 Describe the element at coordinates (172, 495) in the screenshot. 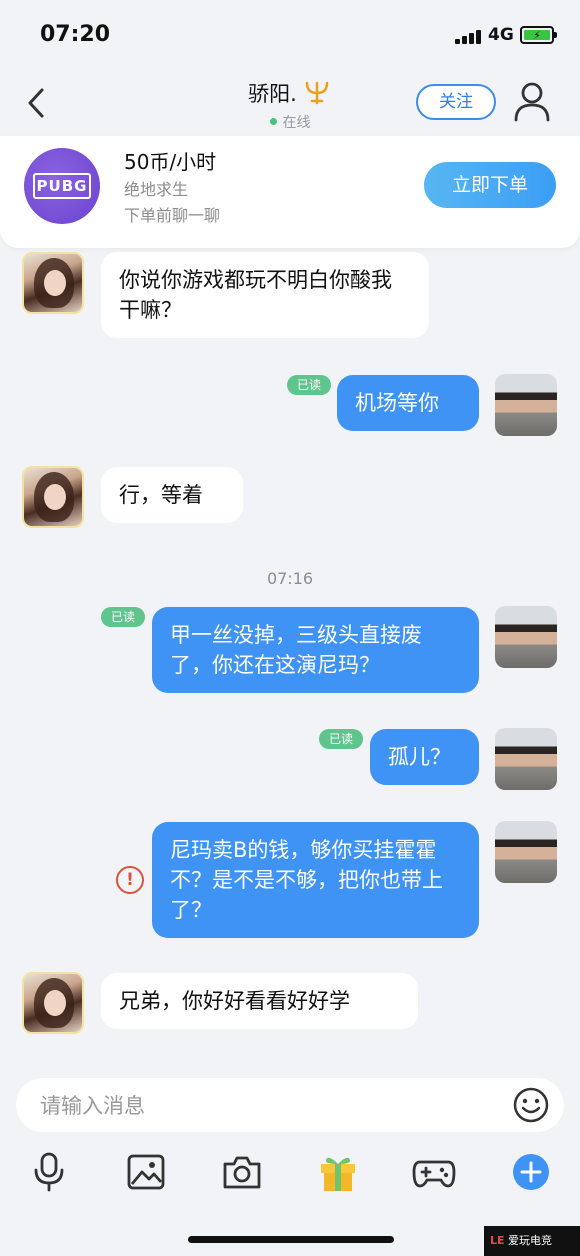

I see `message-bubble-incoming: 行，等着` at that location.